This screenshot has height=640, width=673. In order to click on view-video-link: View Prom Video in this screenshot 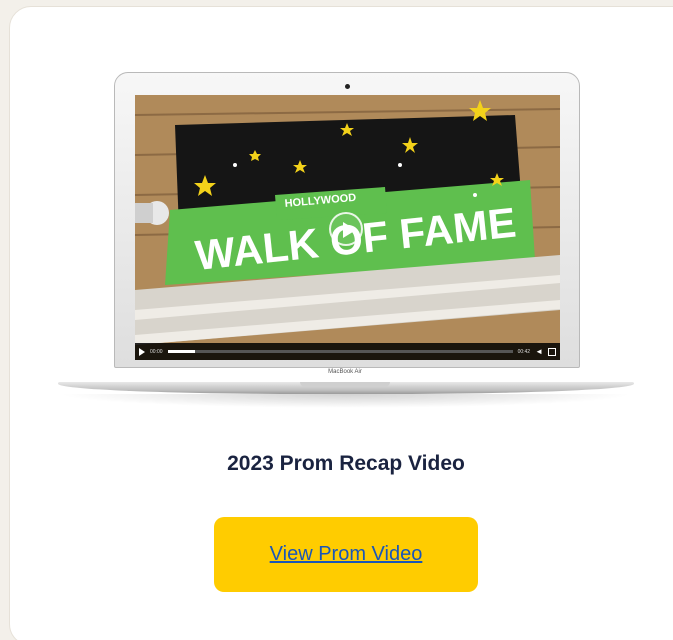, I will do `click(346, 554)`.